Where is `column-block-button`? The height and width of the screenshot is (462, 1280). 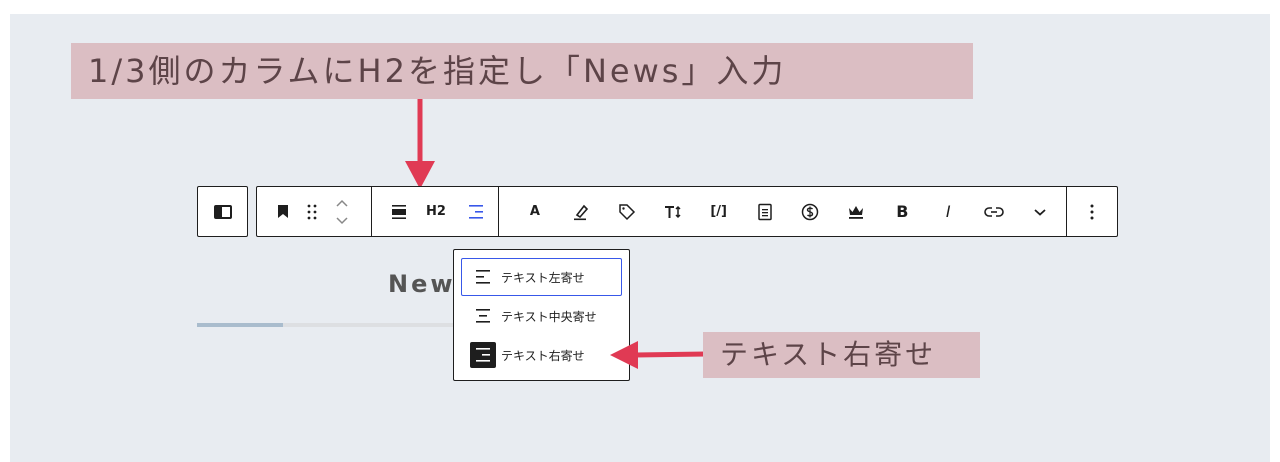 column-block-button is located at coordinates (222, 211).